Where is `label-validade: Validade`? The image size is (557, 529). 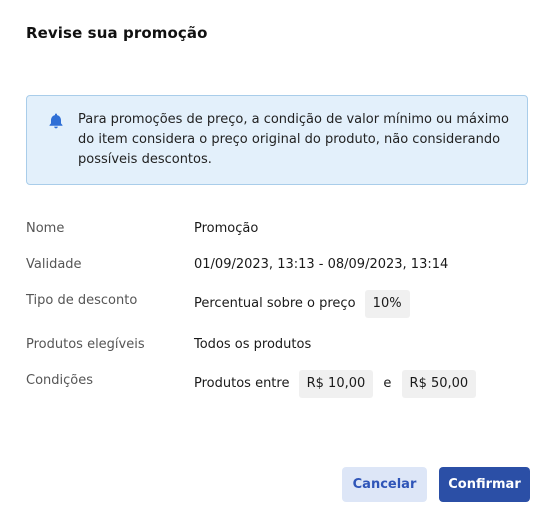 label-validade: Validade is located at coordinates (54, 264).